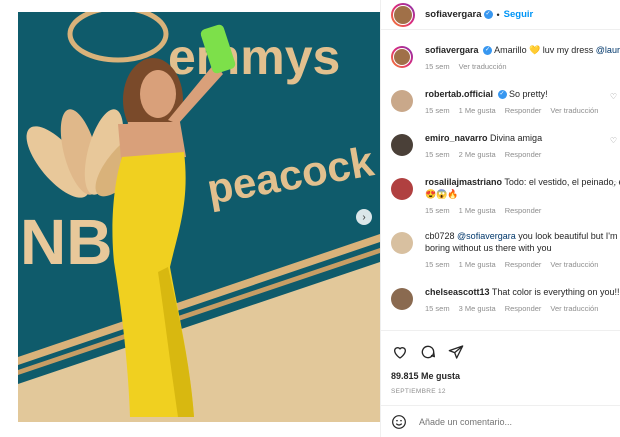 The height and width of the screenshot is (437, 620). Describe the element at coordinates (509, 422) in the screenshot. I see `comment-input` at that location.